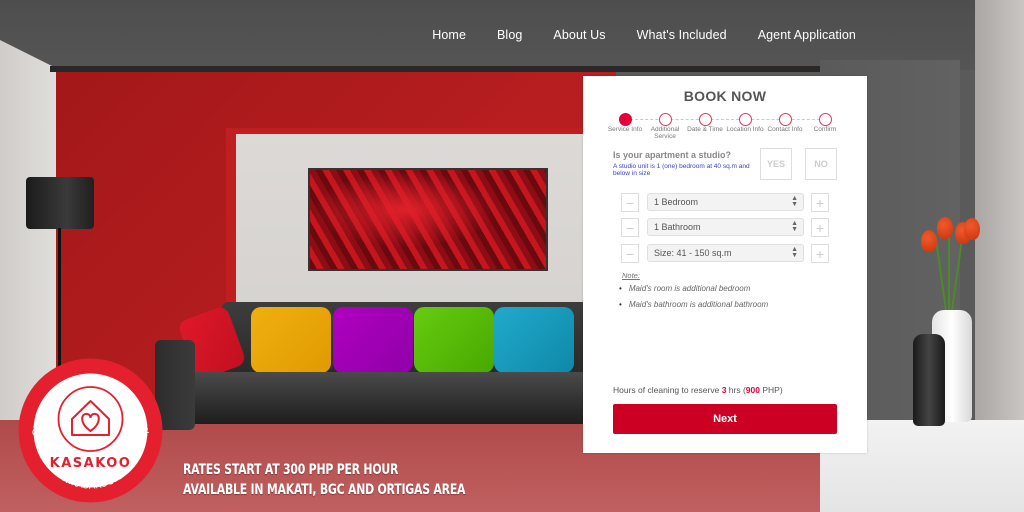  Describe the element at coordinates (625, 119) in the screenshot. I see `step-dot-active` at that location.